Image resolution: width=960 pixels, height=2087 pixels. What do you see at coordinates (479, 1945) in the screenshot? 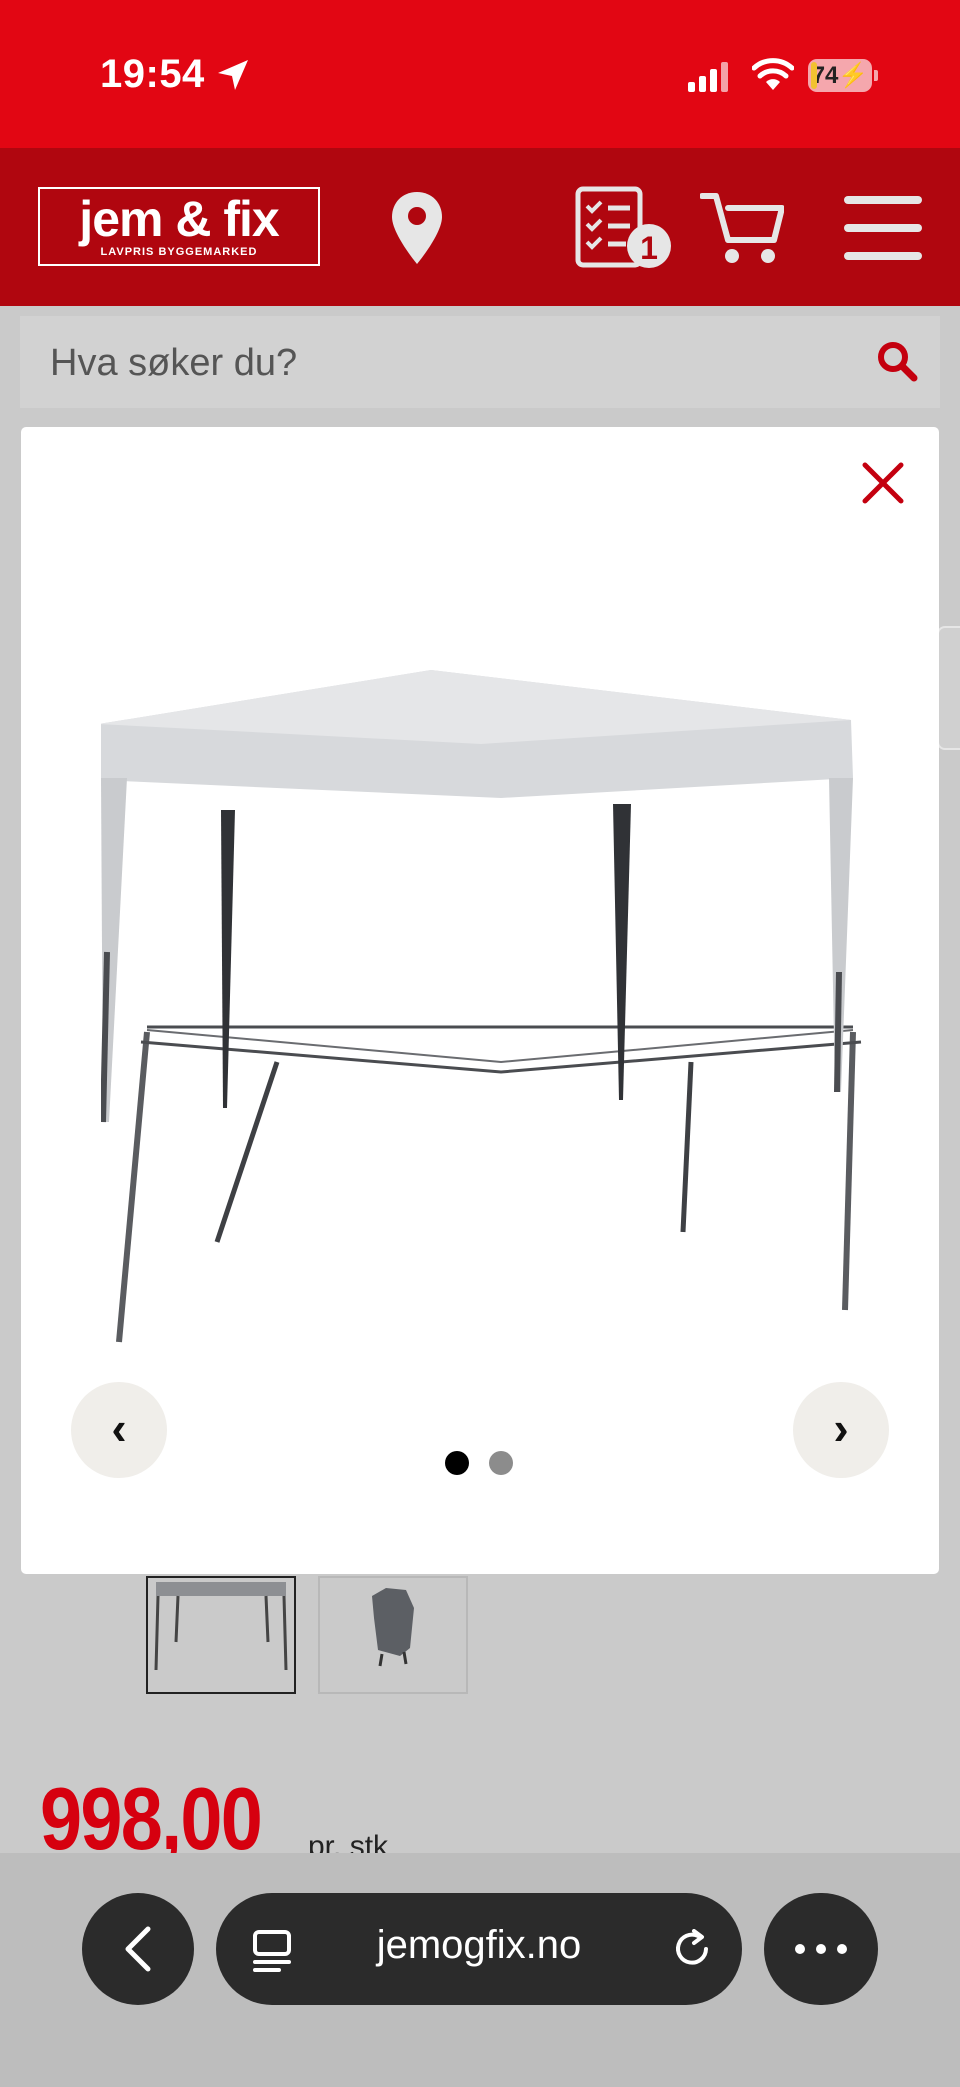
I see `url-text: jemogfix.no` at bounding box center [479, 1945].